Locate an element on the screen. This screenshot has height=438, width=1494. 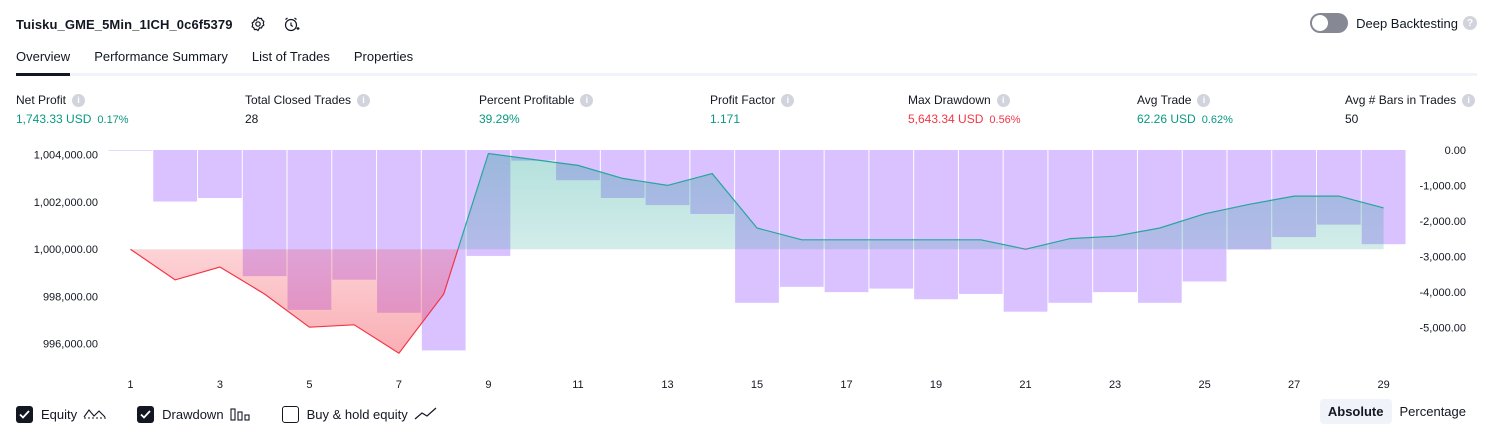
x-tick-label: 21 is located at coordinates (1025, 385).